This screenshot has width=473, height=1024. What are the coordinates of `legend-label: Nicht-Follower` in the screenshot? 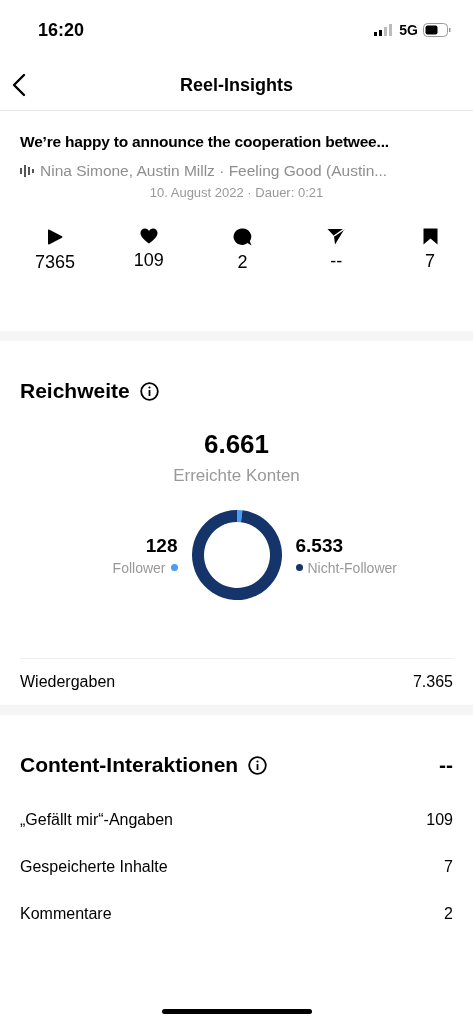 It's located at (352, 567).